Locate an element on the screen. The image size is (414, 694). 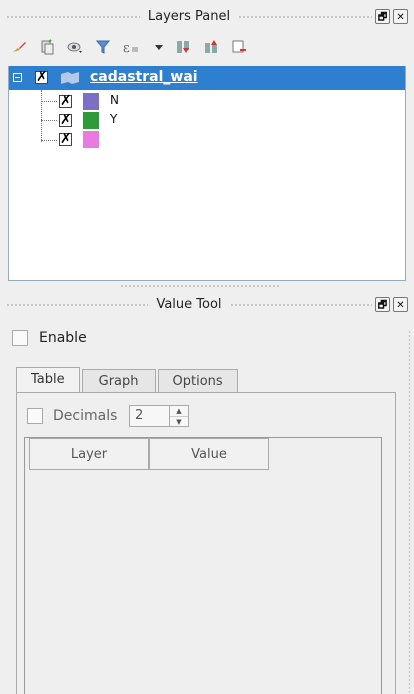
decimals-spinbox: 2 ▲ ▼ is located at coordinates (159, 416).